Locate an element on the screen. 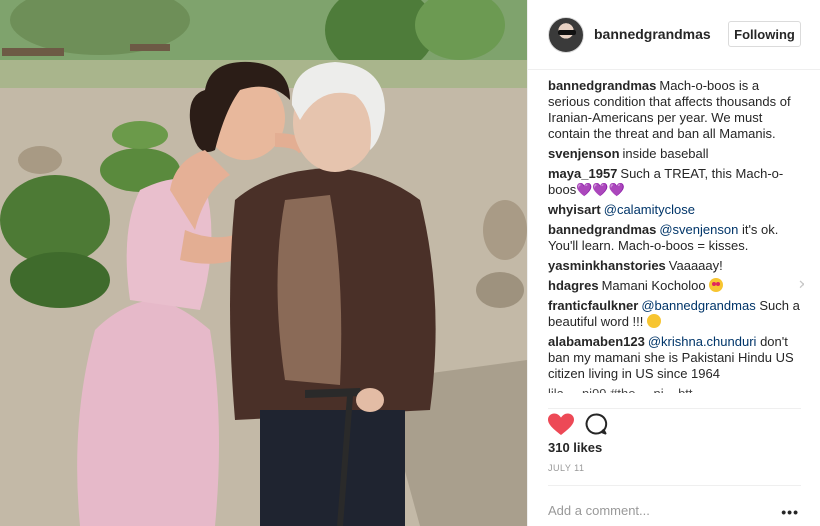 The width and height of the screenshot is (820, 526). post-date: JULY 11 is located at coordinates (566, 468).